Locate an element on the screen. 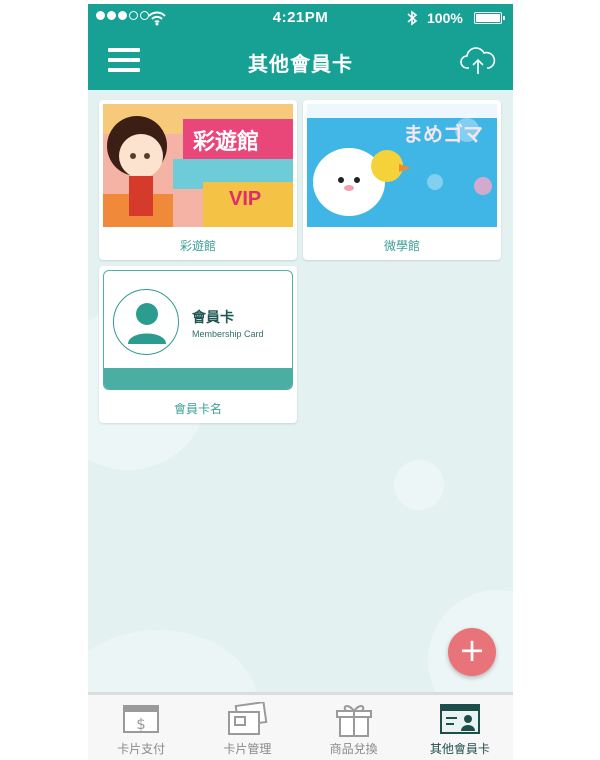 The width and height of the screenshot is (600, 760). page-title: 其他會員卡 is located at coordinates (300, 64).